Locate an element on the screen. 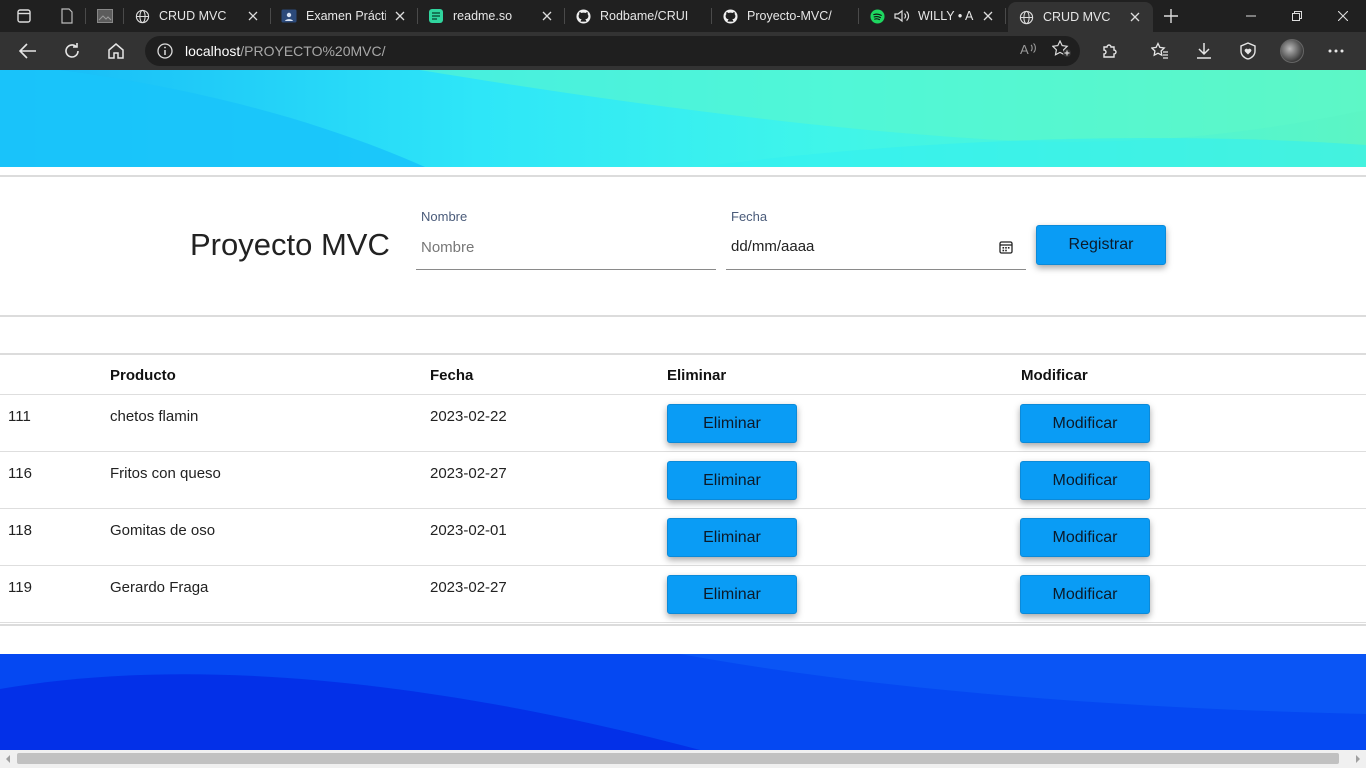 This screenshot has height=768, width=1366. download-icon is located at coordinates (1204, 51).